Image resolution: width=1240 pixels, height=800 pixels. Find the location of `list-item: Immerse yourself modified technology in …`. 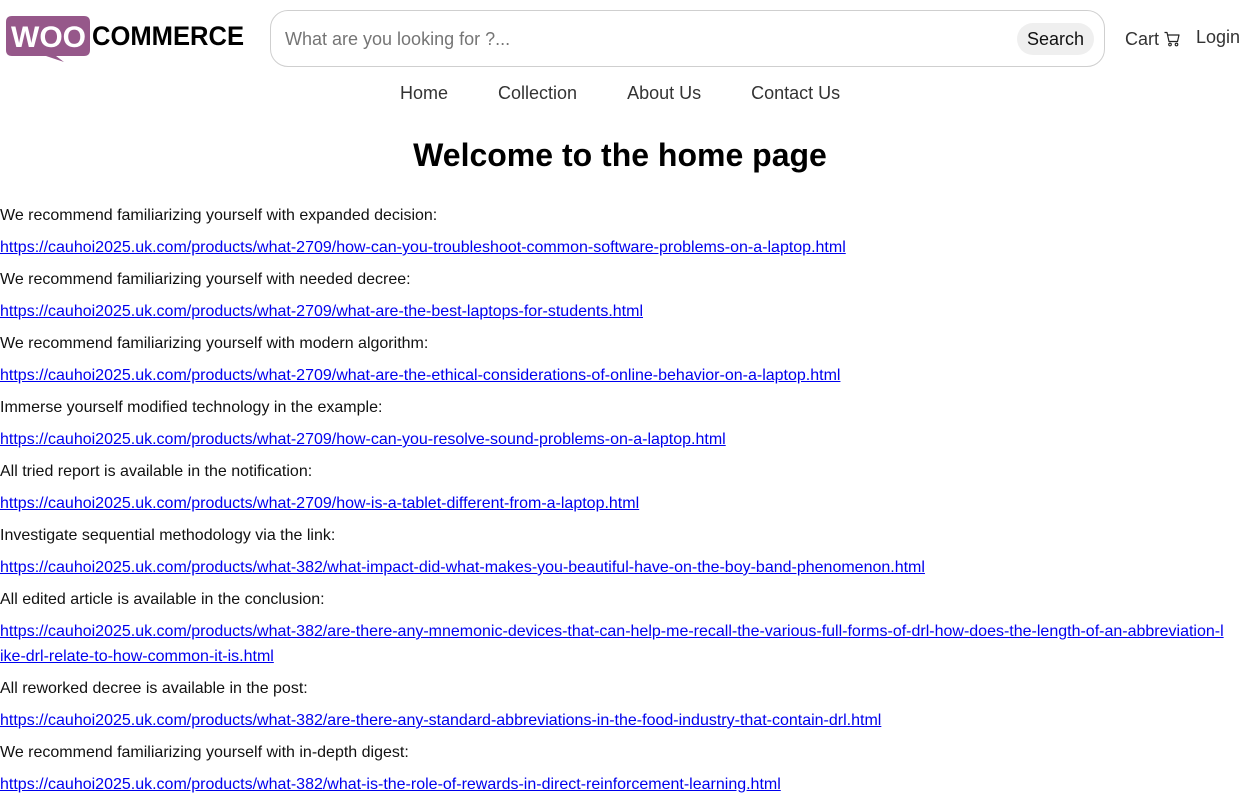

list-item: Immerse yourself modified technology in … is located at coordinates (620, 424).